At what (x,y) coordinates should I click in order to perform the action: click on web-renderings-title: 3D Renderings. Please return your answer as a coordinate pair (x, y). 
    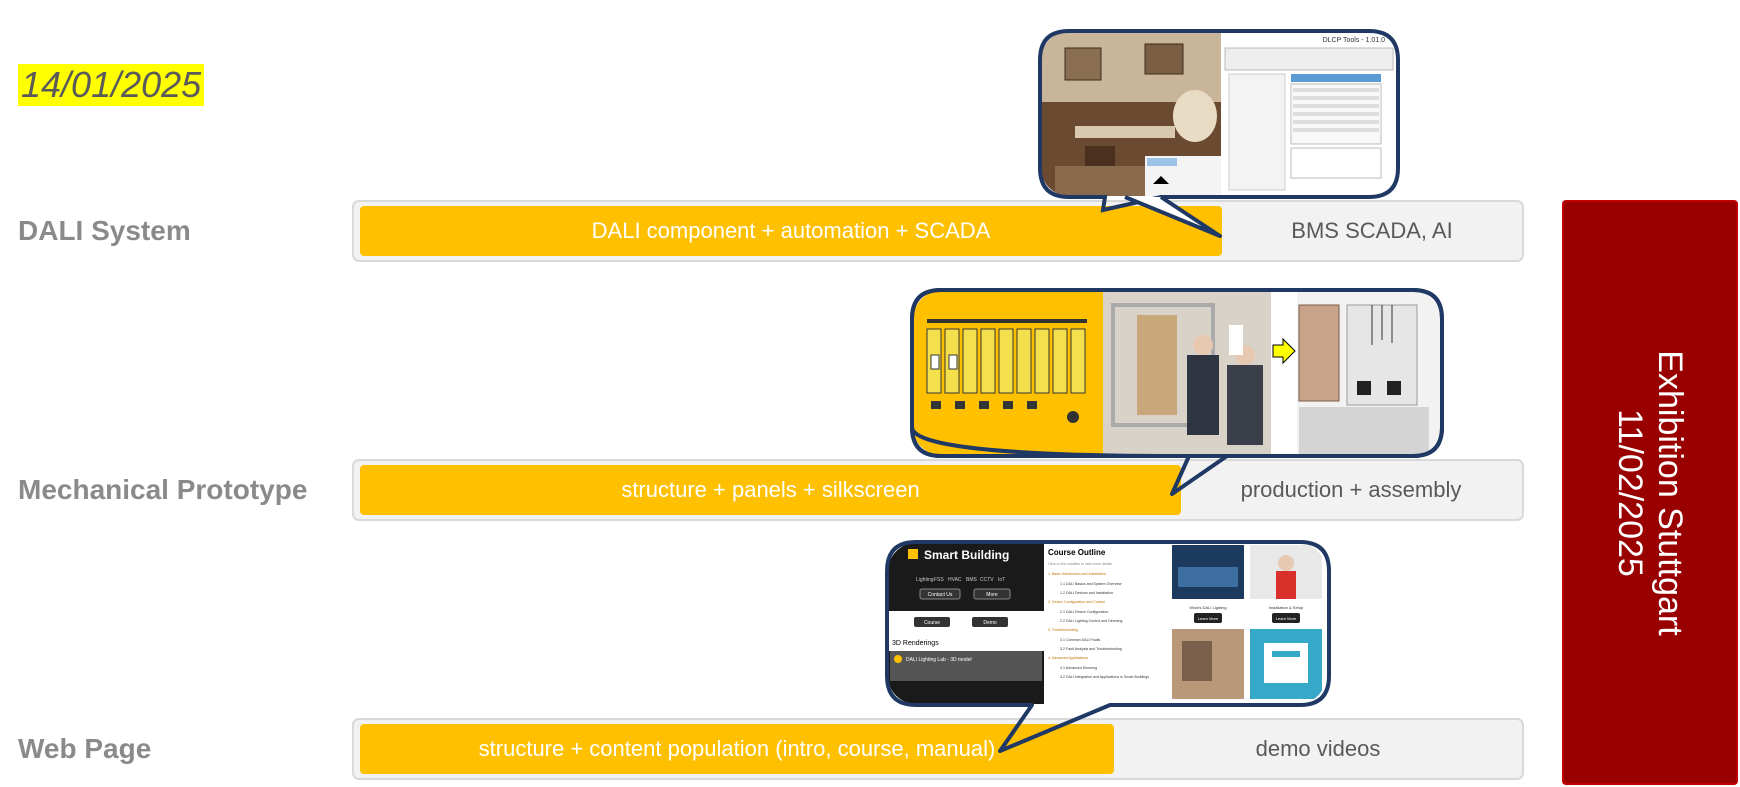
    Looking at the image, I should click on (915, 643).